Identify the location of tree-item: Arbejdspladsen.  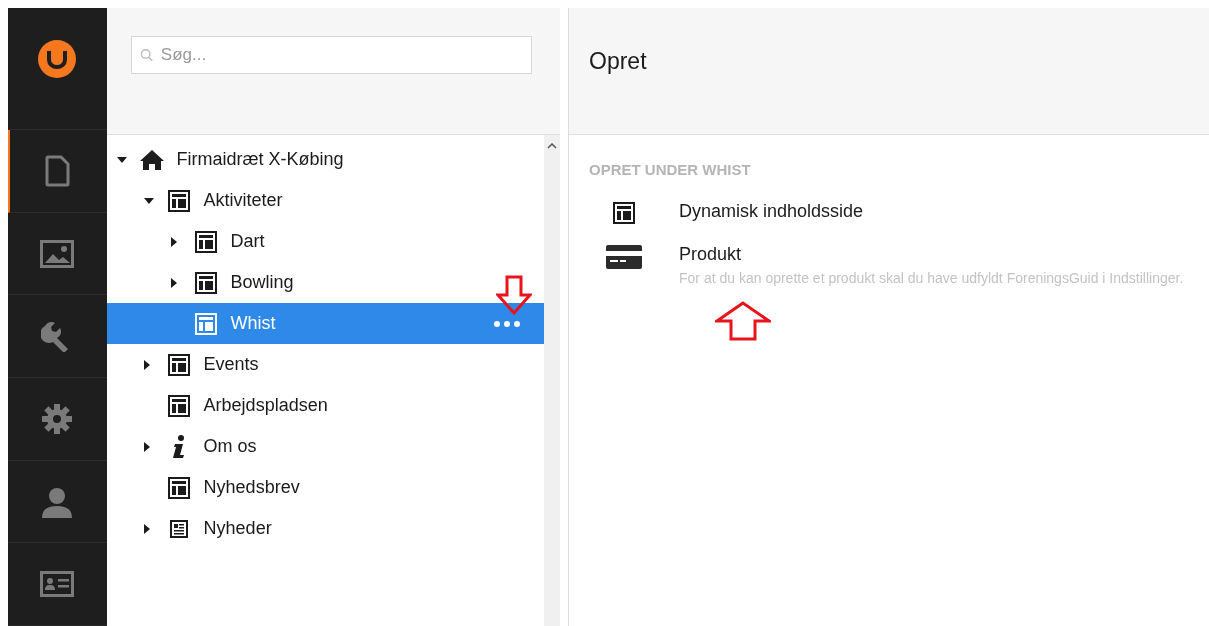
(325, 405).